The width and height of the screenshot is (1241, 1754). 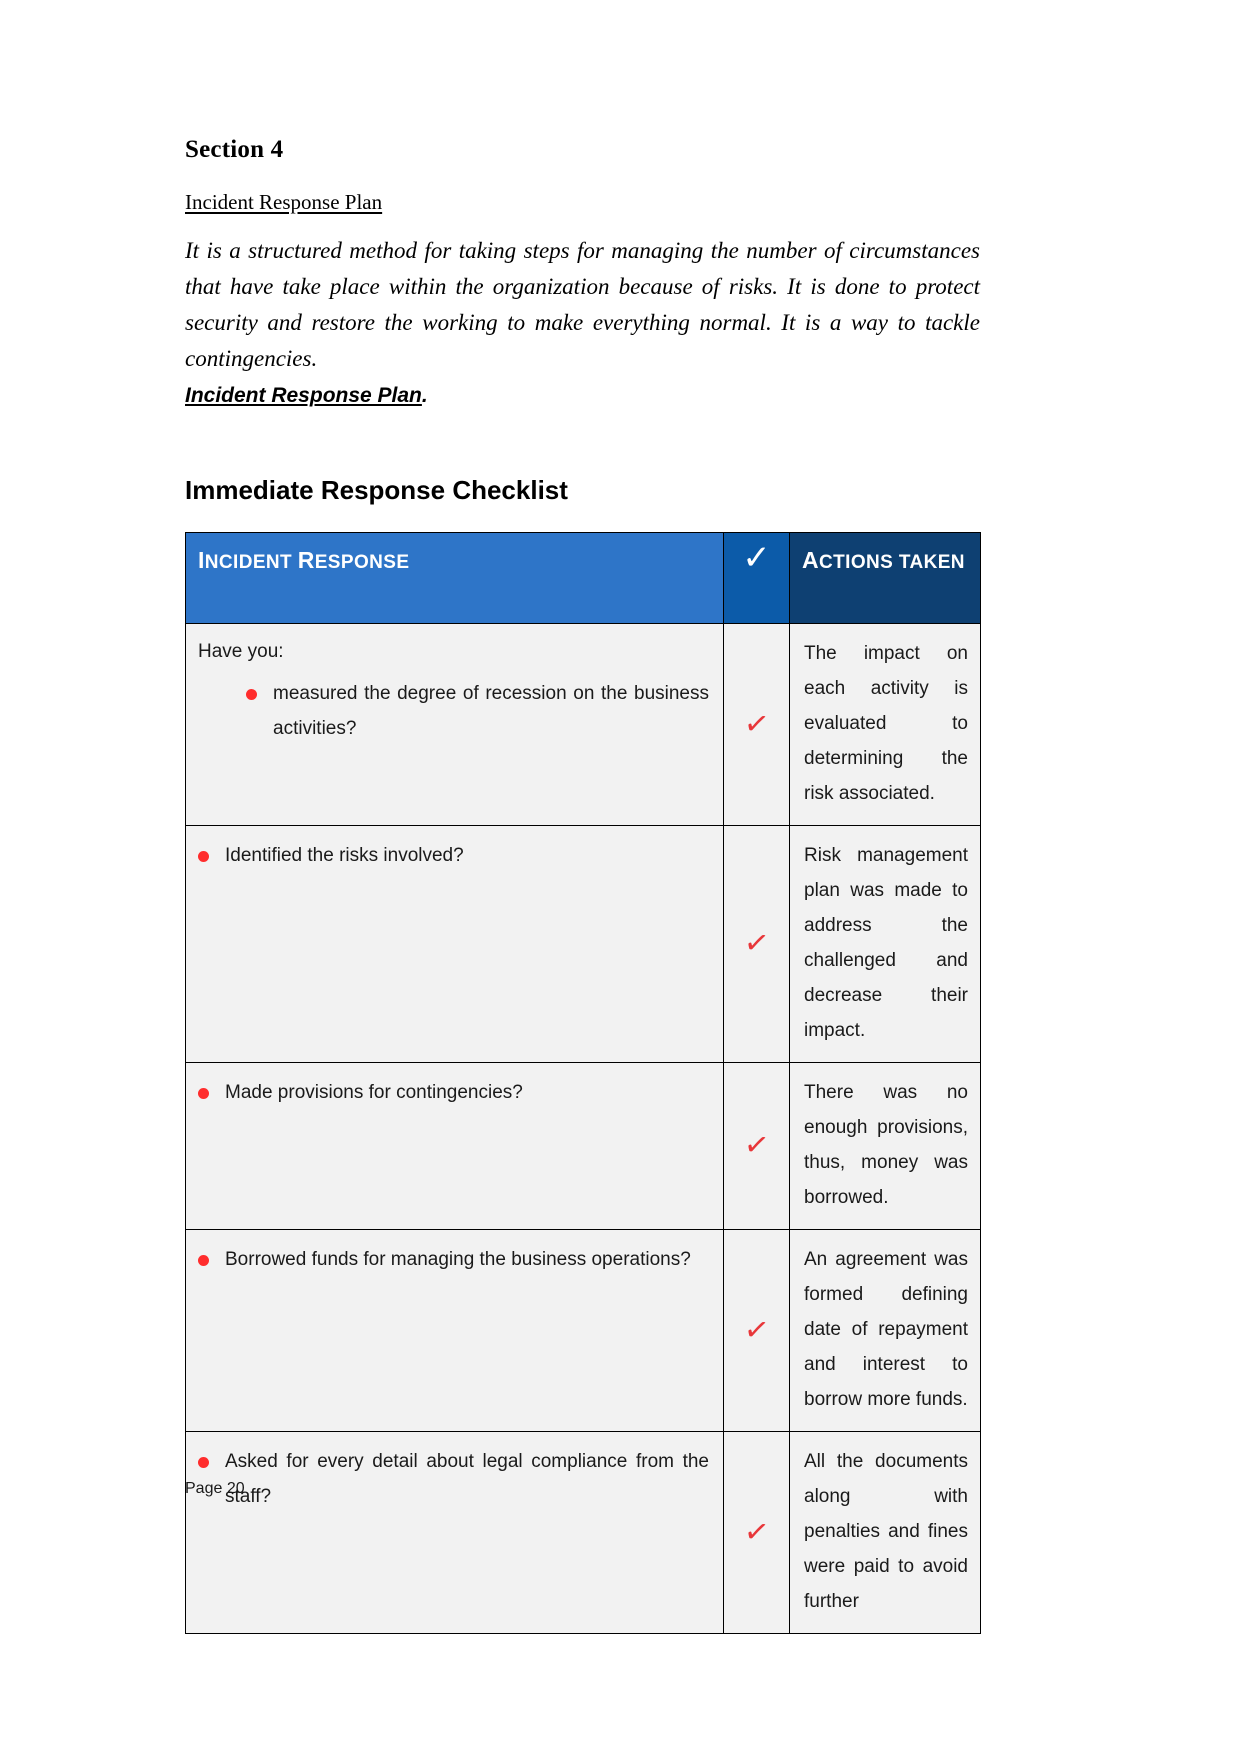 I want to click on intro-emphasis-text: Incident Response Plan, so click(x=303, y=395).